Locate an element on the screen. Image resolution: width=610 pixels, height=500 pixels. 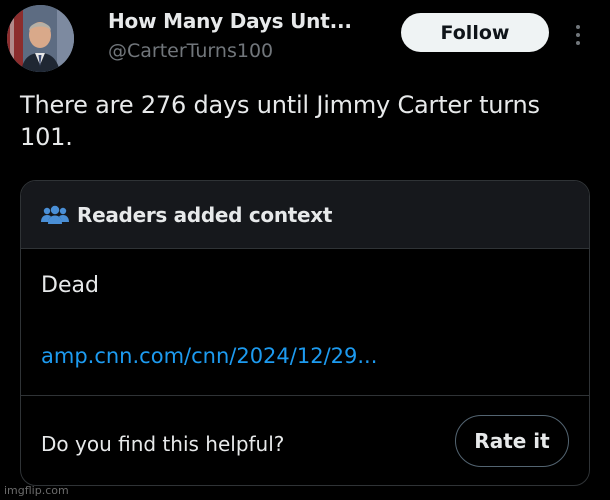
community-note-title: Readers added context is located at coordinates (205, 214).